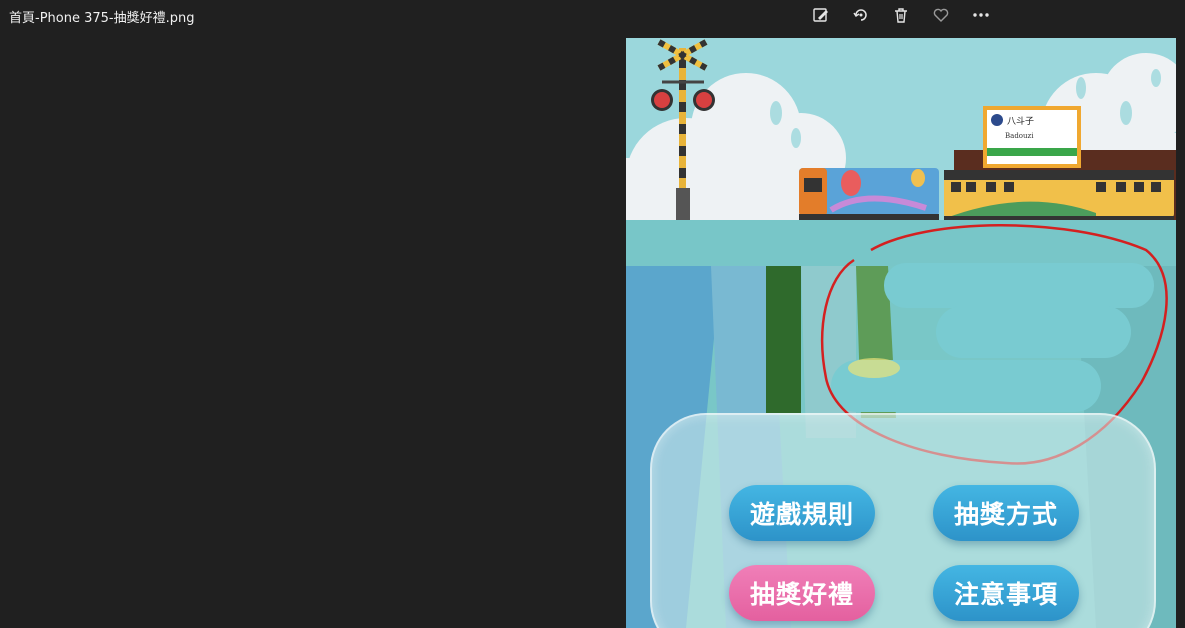 This screenshot has width=1185, height=628. Describe the element at coordinates (592, 15) in the screenshot. I see `title-bar: 首頁-Phone 375-抽獎好禮.png` at that location.